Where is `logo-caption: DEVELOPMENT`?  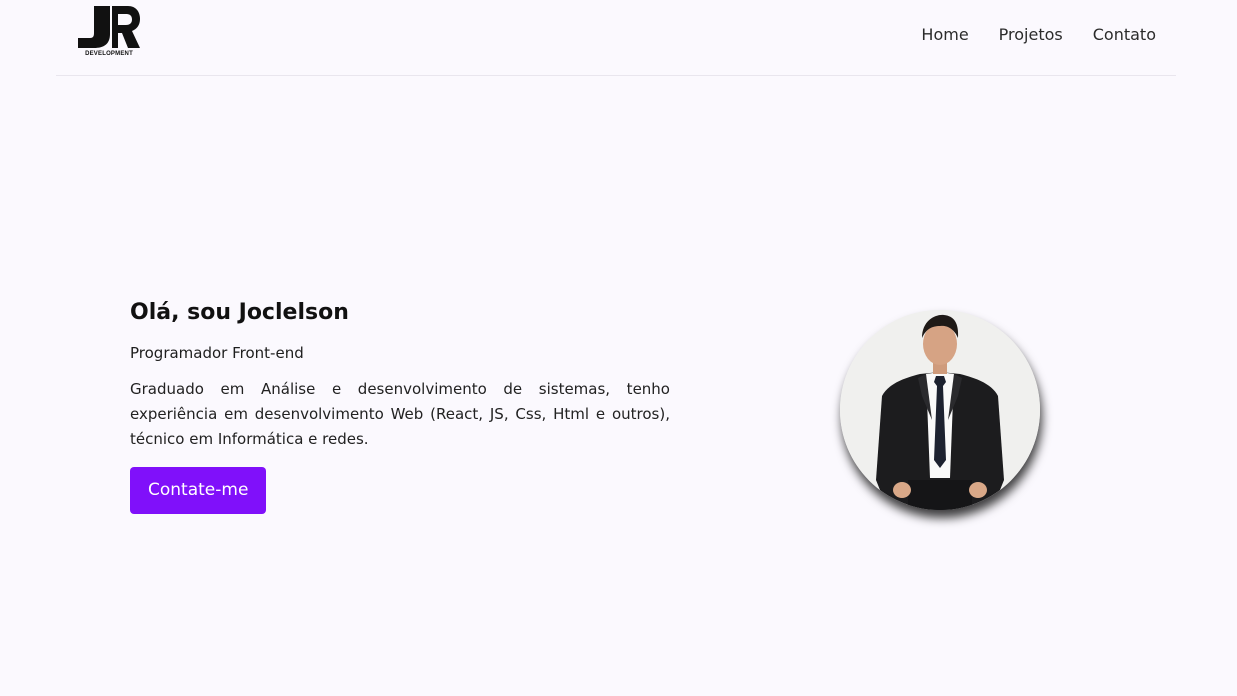
logo-caption: DEVELOPMENT is located at coordinates (109, 54).